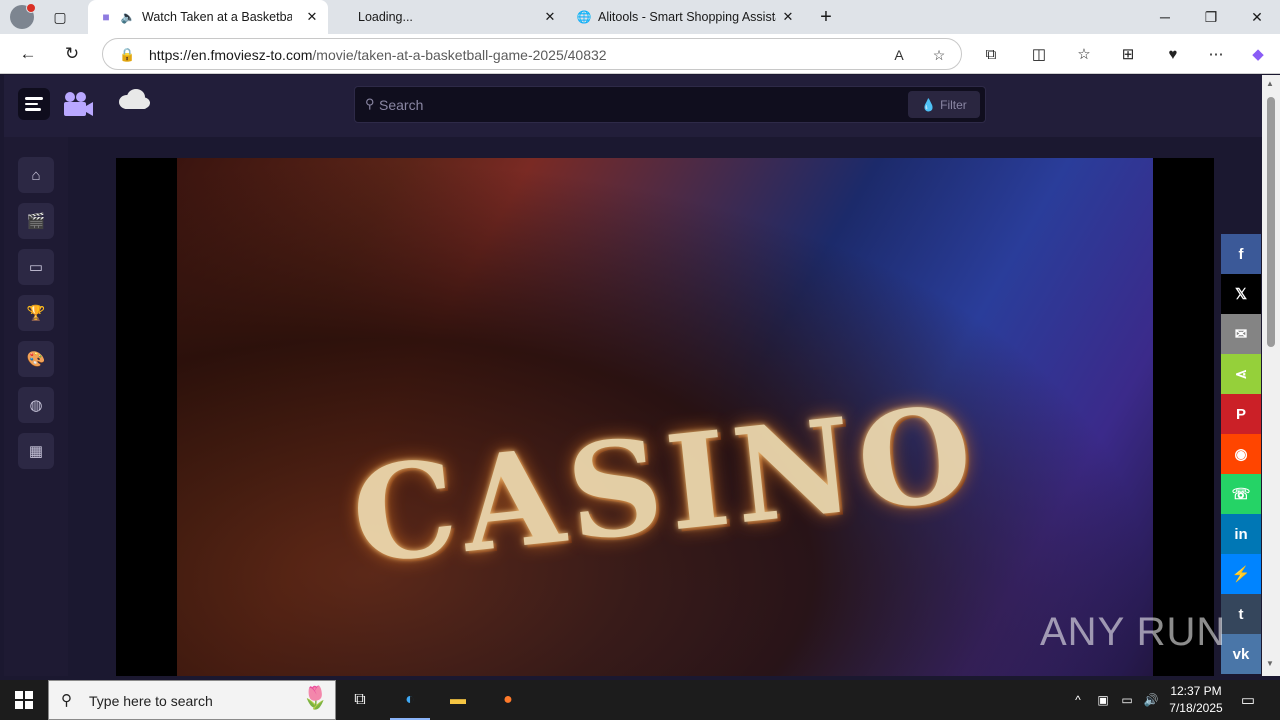 This screenshot has width=1280, height=720. I want to click on split-screen-icon: ◫, so click(1039, 54).